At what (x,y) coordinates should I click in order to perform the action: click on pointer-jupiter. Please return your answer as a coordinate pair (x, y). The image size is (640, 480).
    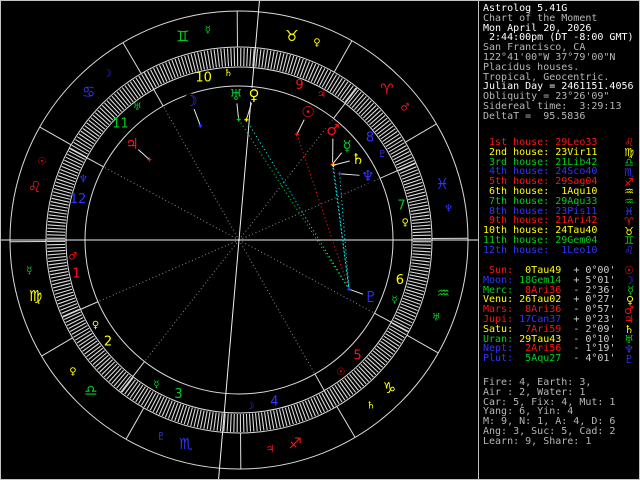
    Looking at the image, I should click on (144, 154).